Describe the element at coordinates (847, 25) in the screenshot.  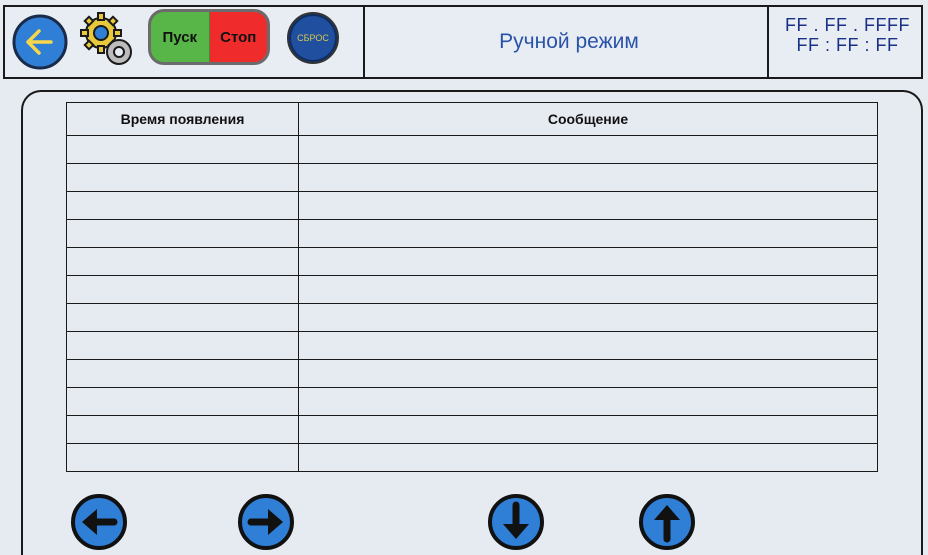
I see `clock-date: FF . FF . FFFF` at that location.